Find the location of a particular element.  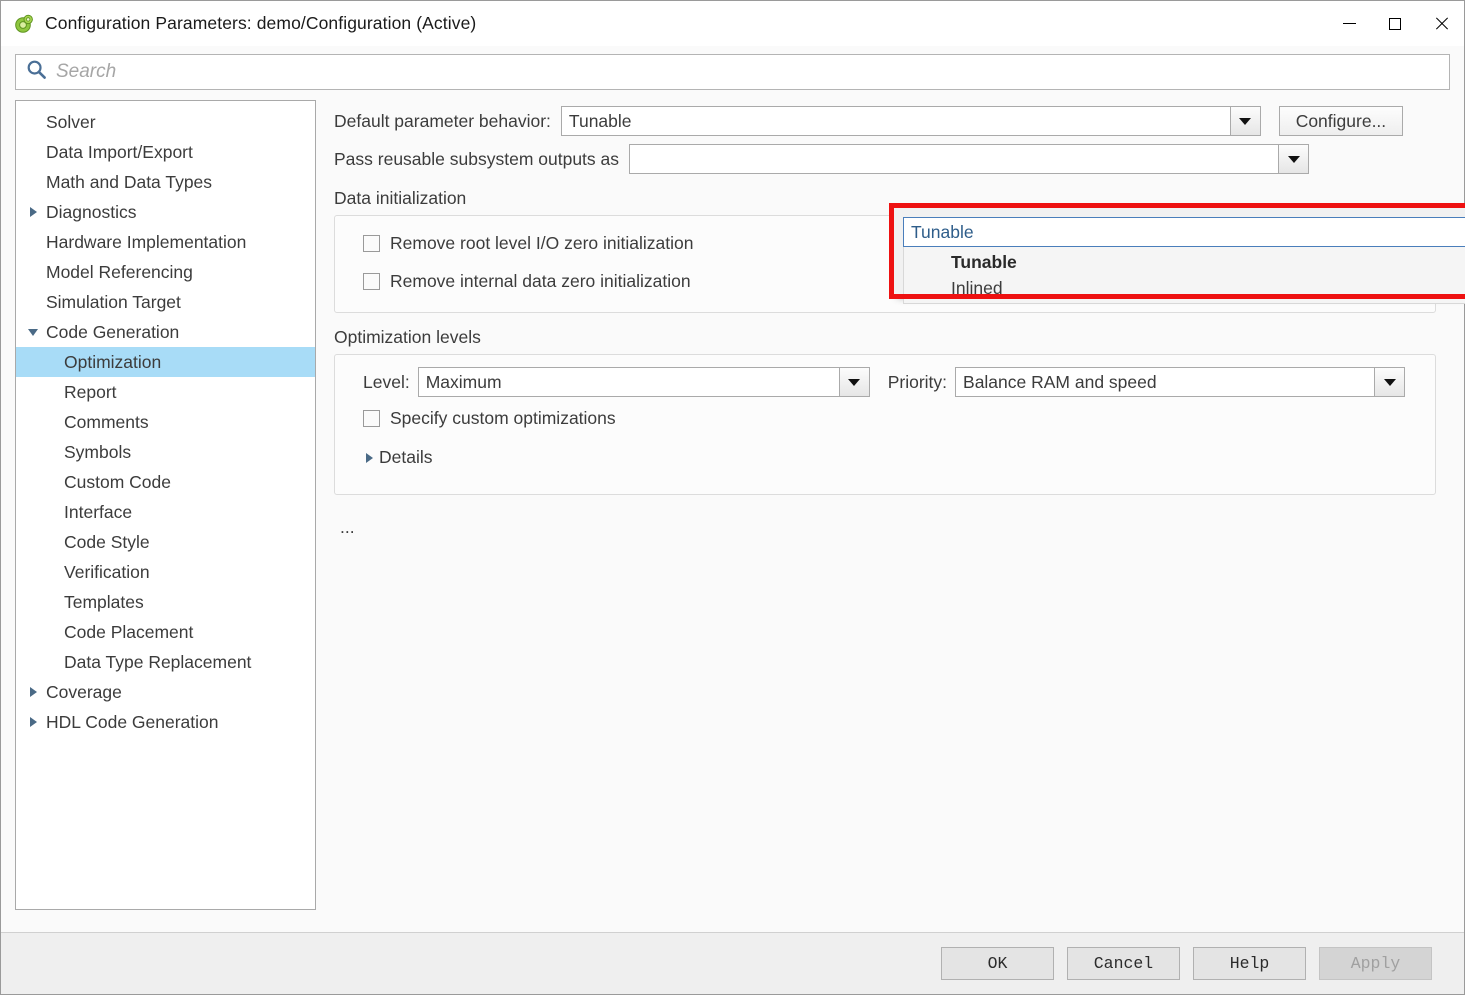

priority-label: Priority: is located at coordinates (917, 381).